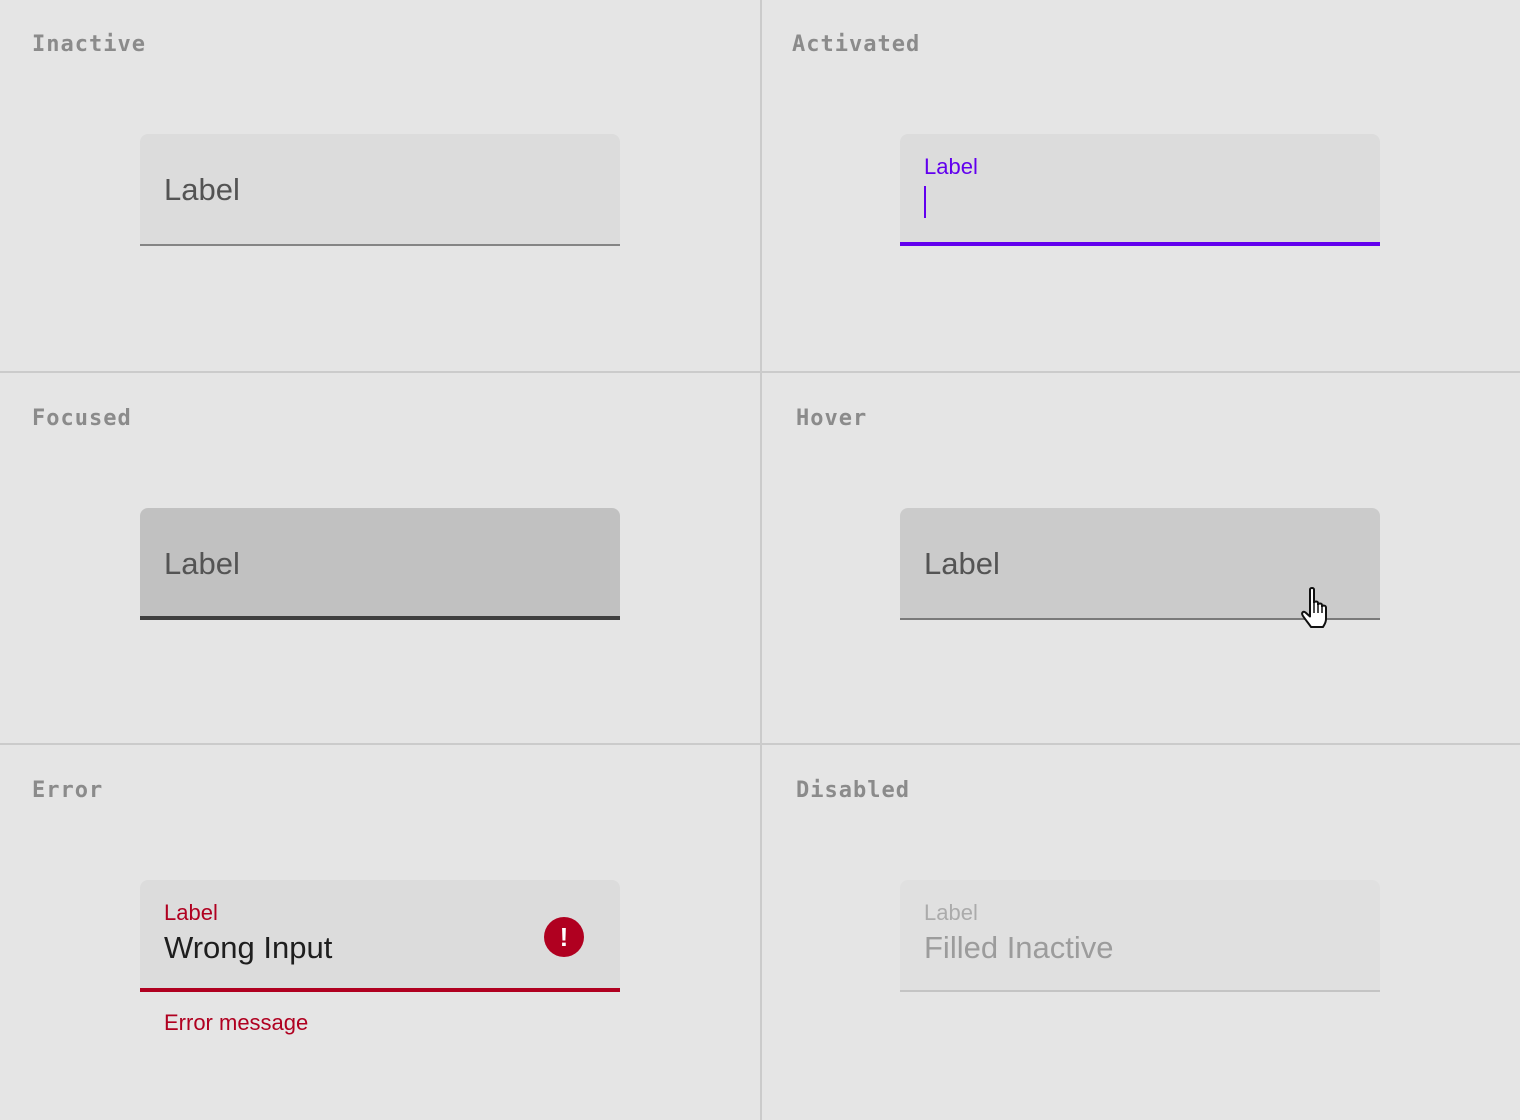  I want to click on error-helper-text: Error message, so click(236, 1022).